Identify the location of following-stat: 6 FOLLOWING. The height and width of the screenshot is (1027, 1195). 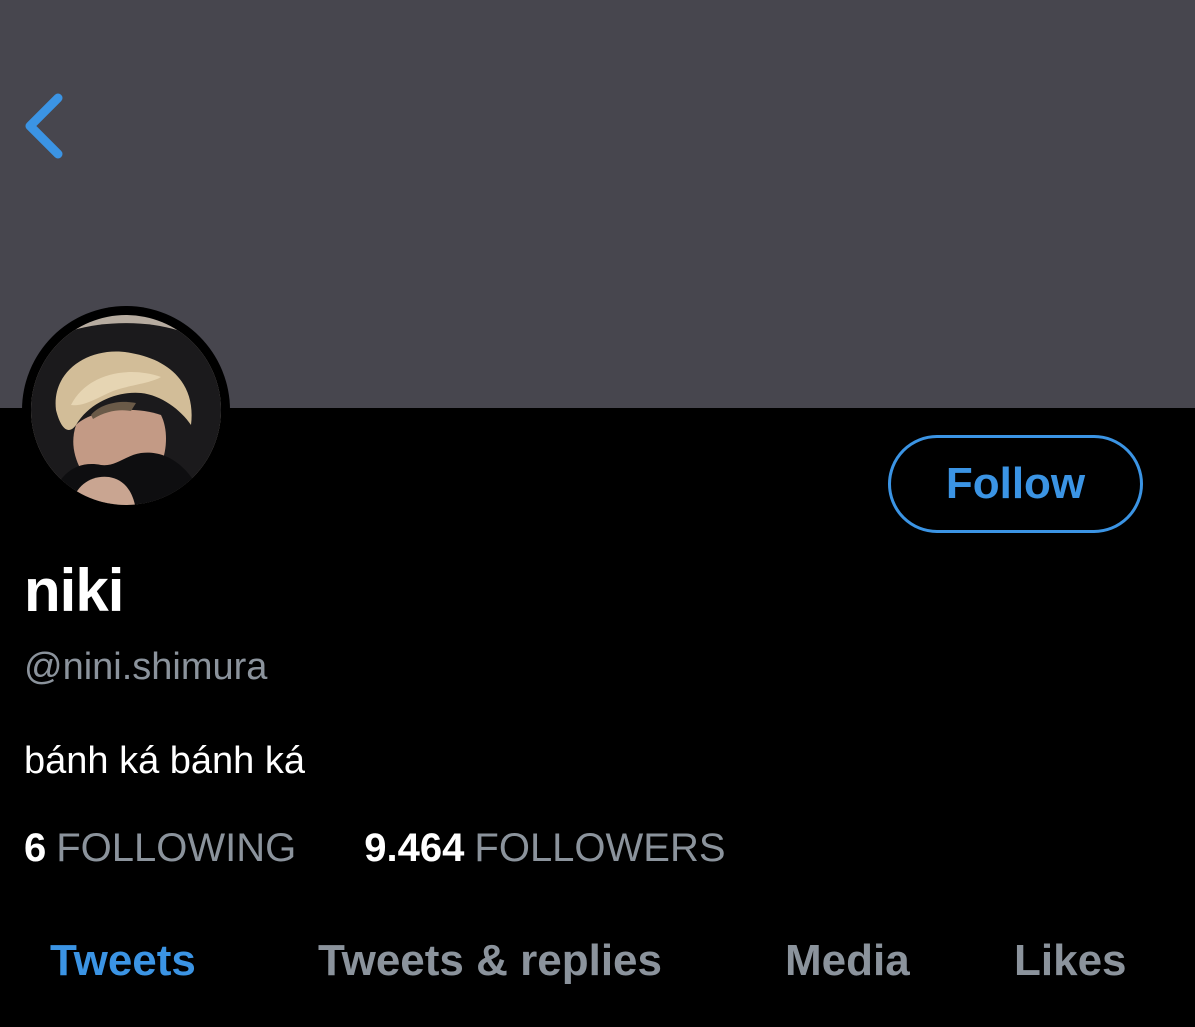
(160, 848).